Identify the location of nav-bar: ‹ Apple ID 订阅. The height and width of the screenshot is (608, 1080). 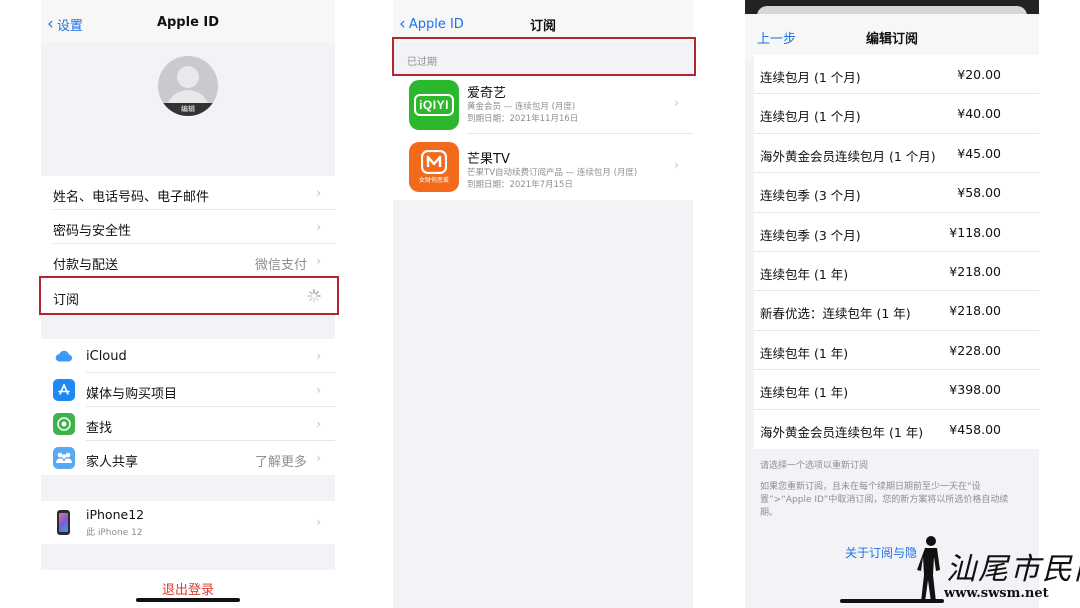
(543, 21).